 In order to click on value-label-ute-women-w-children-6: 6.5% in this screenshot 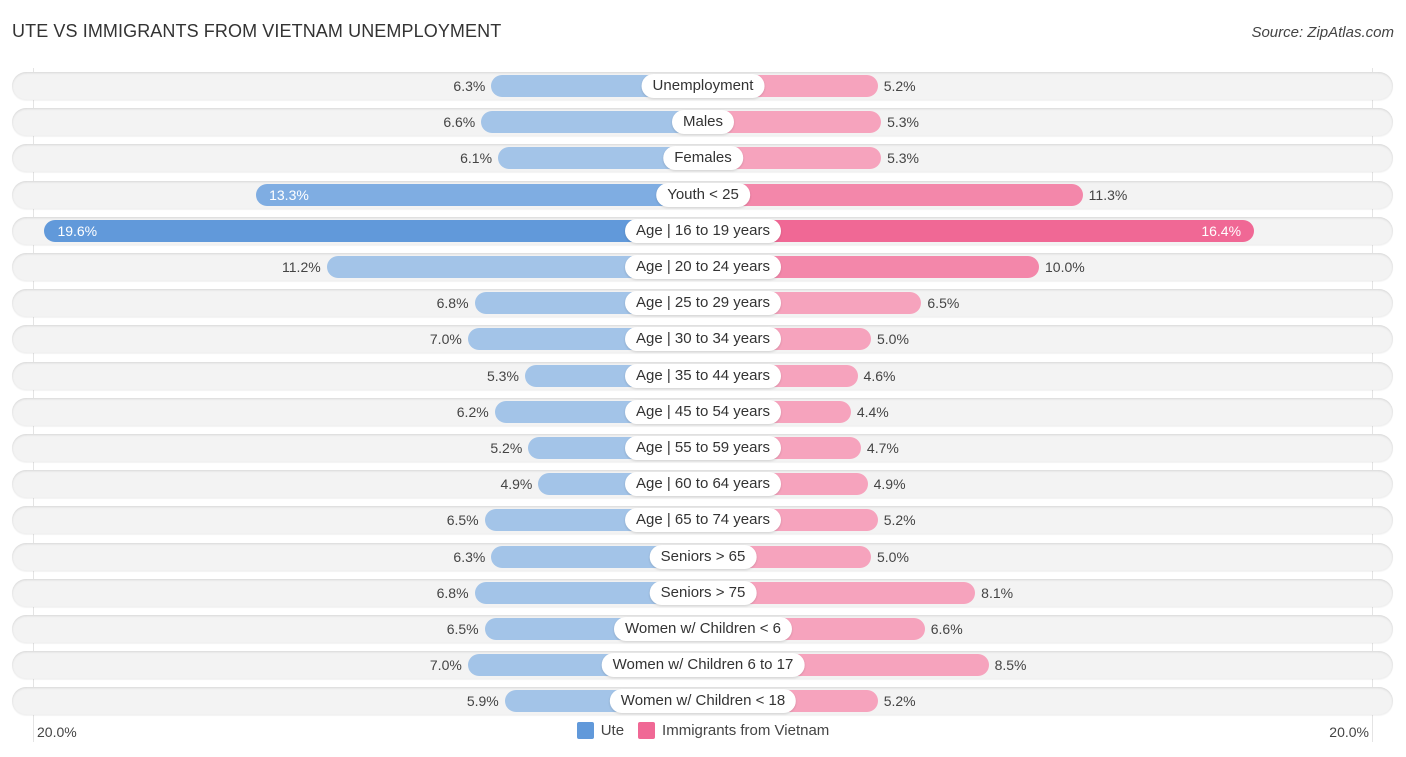, I will do `click(462, 629)`.